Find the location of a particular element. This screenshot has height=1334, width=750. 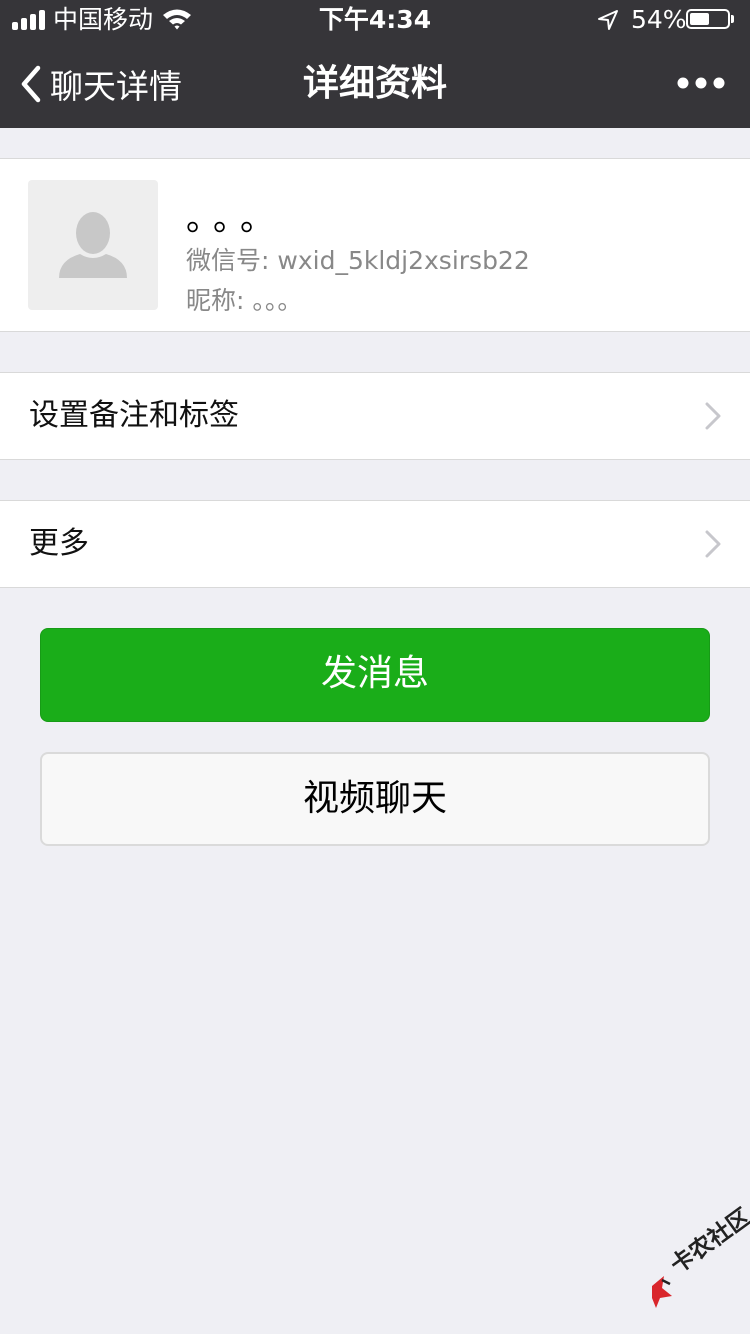

battery-icon is located at coordinates (710, 19).